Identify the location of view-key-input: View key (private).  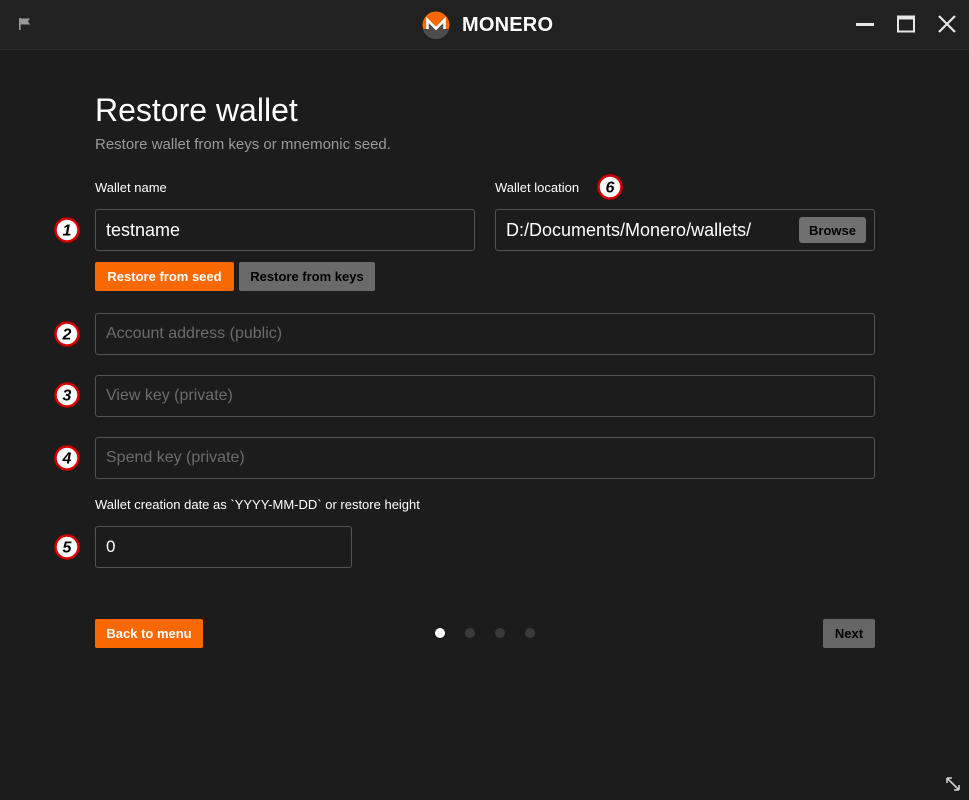
(485, 396).